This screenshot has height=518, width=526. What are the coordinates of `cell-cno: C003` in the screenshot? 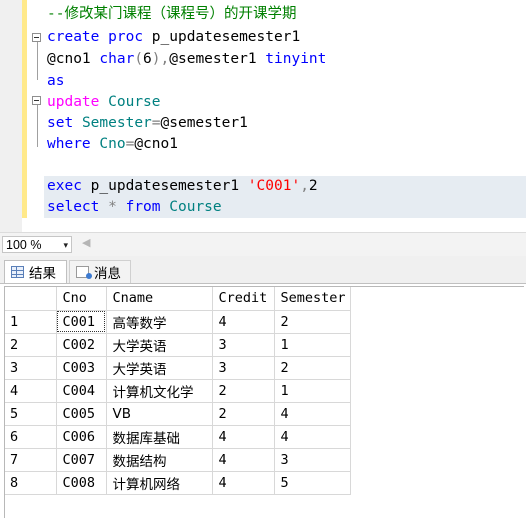 It's located at (81, 368).